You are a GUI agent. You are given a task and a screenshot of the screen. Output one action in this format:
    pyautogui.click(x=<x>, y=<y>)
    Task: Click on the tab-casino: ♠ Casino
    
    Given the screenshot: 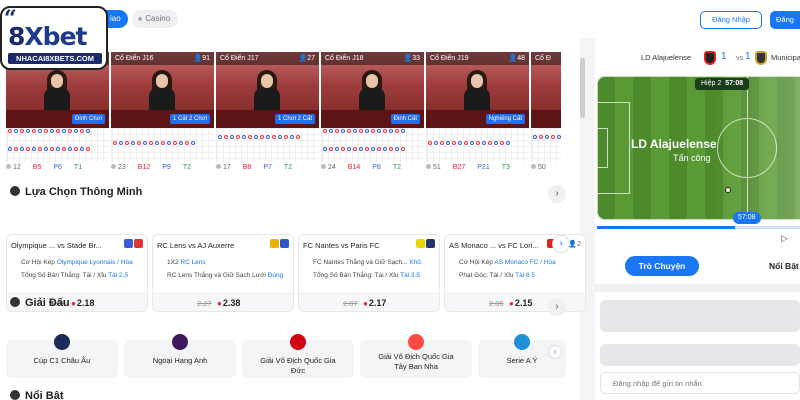 What is the action you would take?
    pyautogui.click(x=155, y=19)
    